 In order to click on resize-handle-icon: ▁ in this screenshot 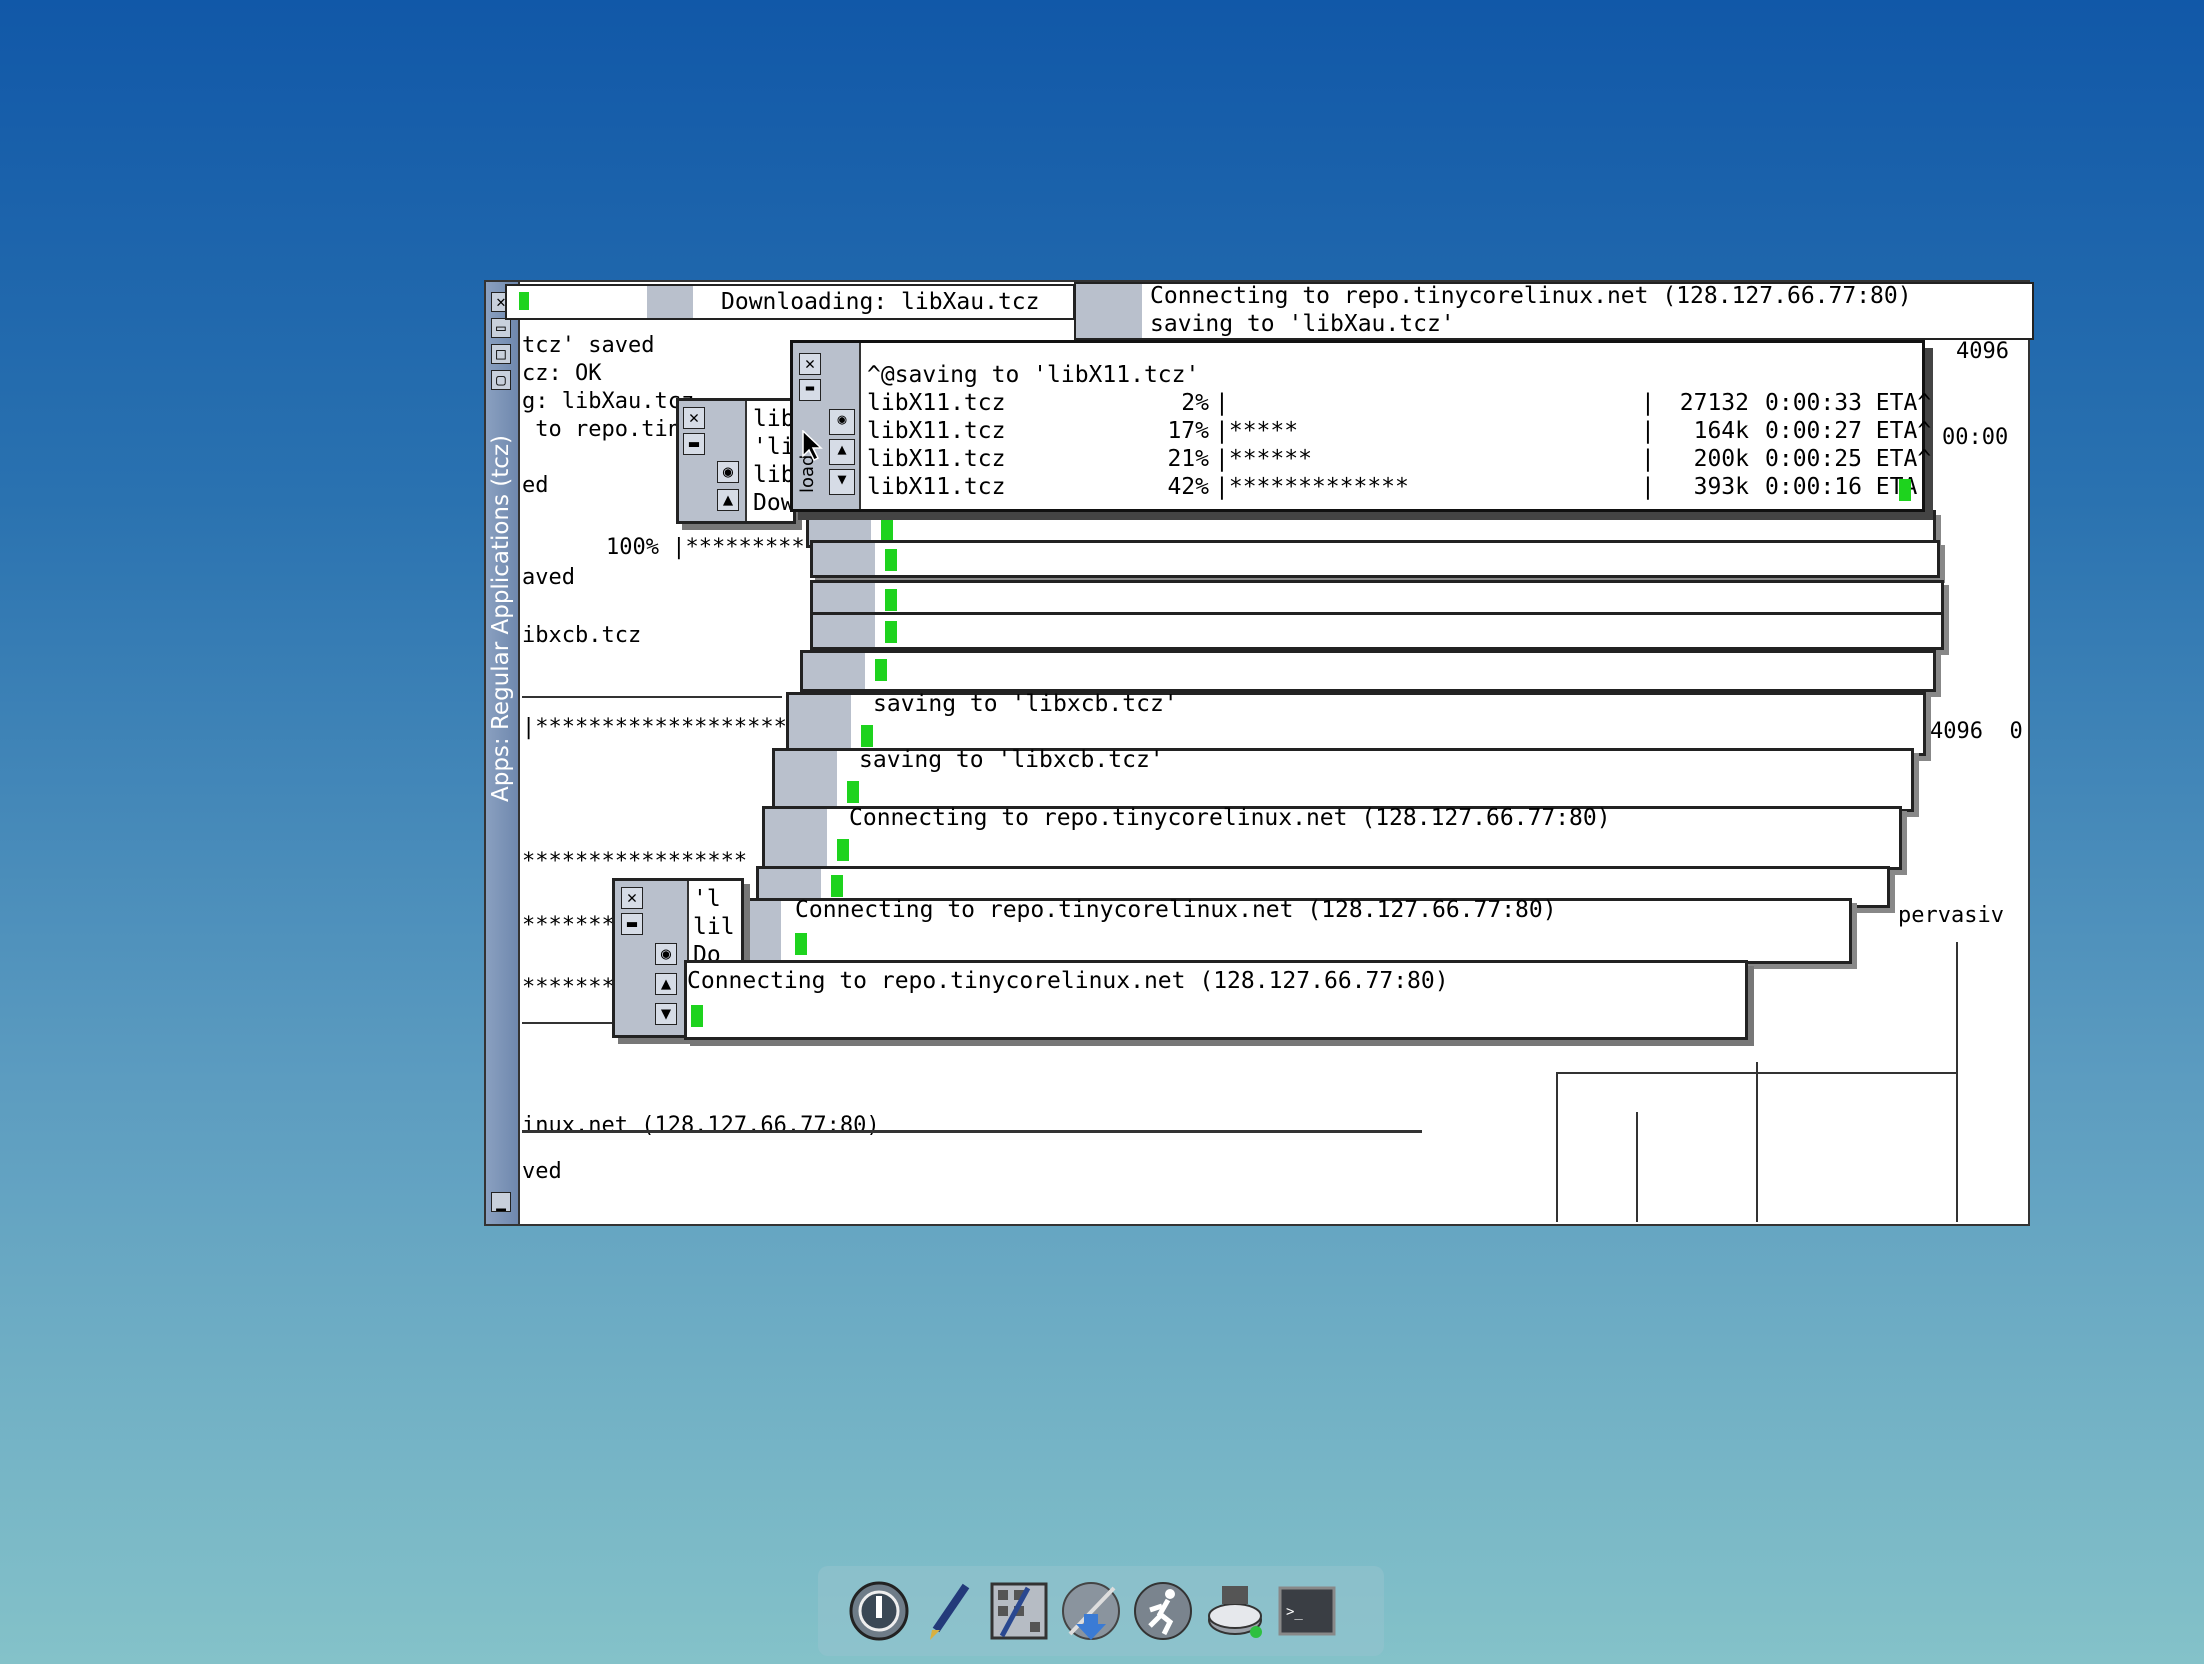, I will do `click(501, 1202)`.